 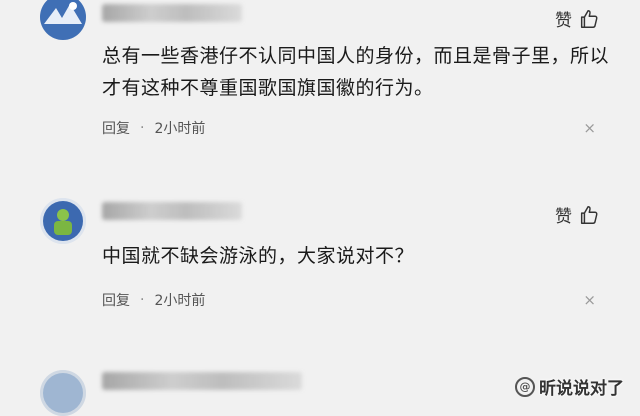 What do you see at coordinates (581, 389) in the screenshot?
I see `watermark-text: 昕说说对了` at bounding box center [581, 389].